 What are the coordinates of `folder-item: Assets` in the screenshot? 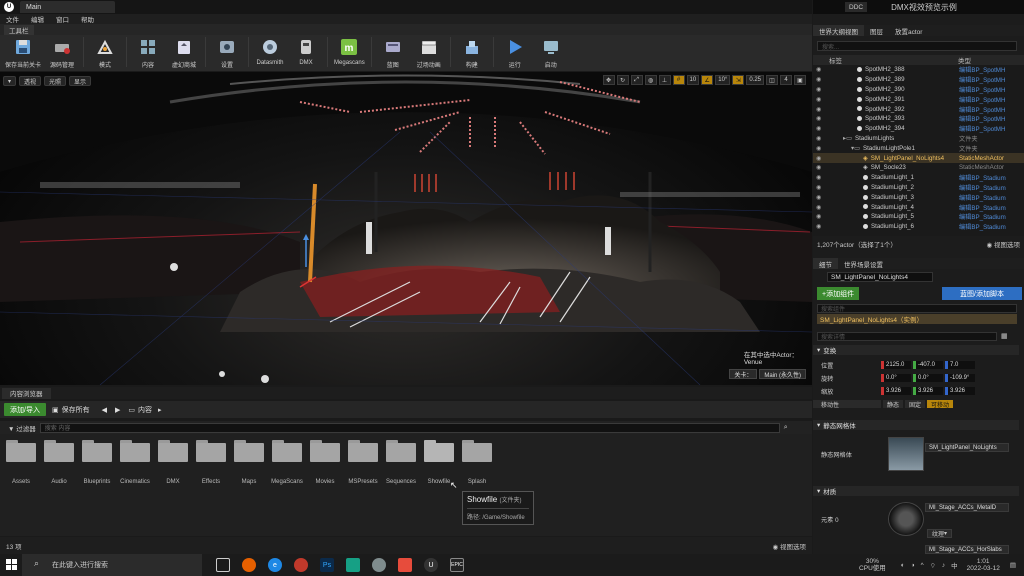 It's located at (21, 462).